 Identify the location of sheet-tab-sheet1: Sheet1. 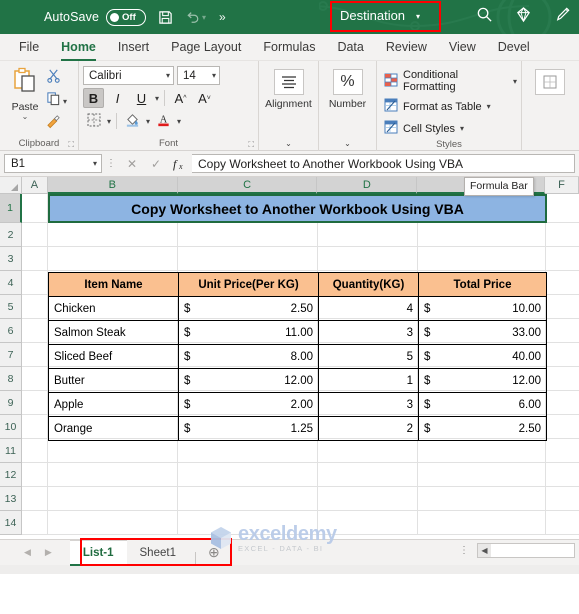
(158, 553).